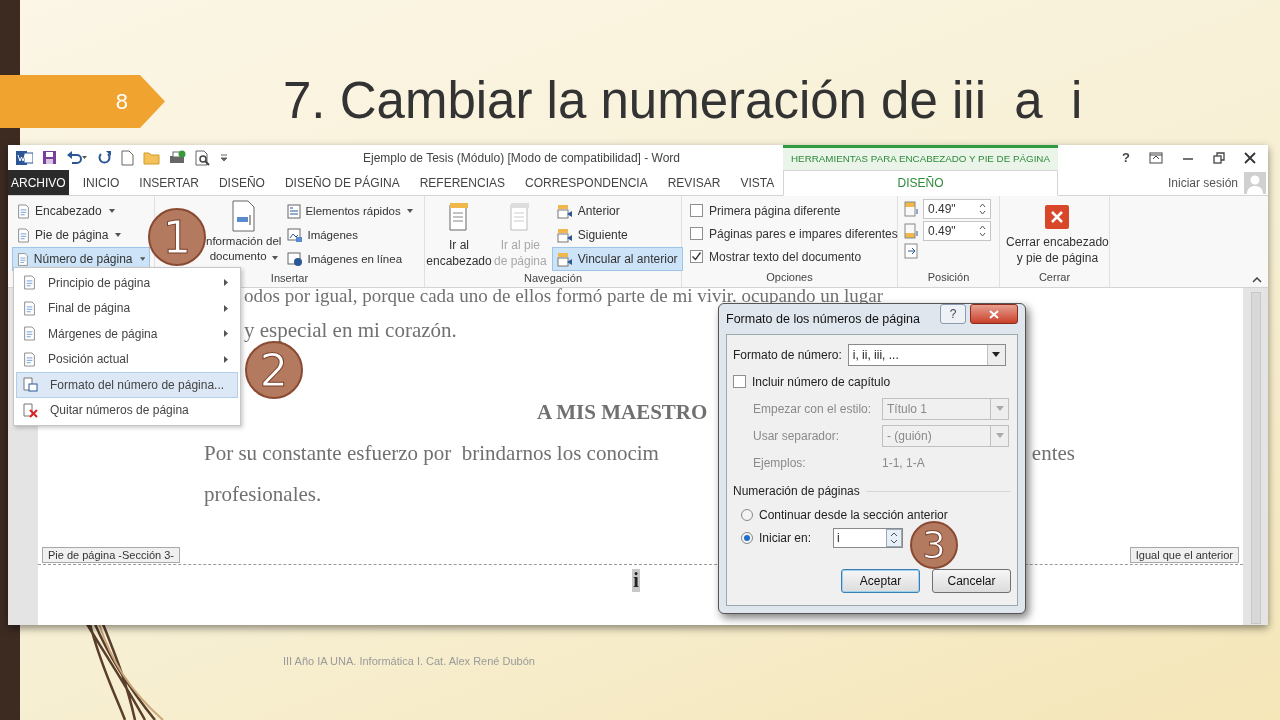  What do you see at coordinates (295, 235) in the screenshot?
I see `picture-icon` at bounding box center [295, 235].